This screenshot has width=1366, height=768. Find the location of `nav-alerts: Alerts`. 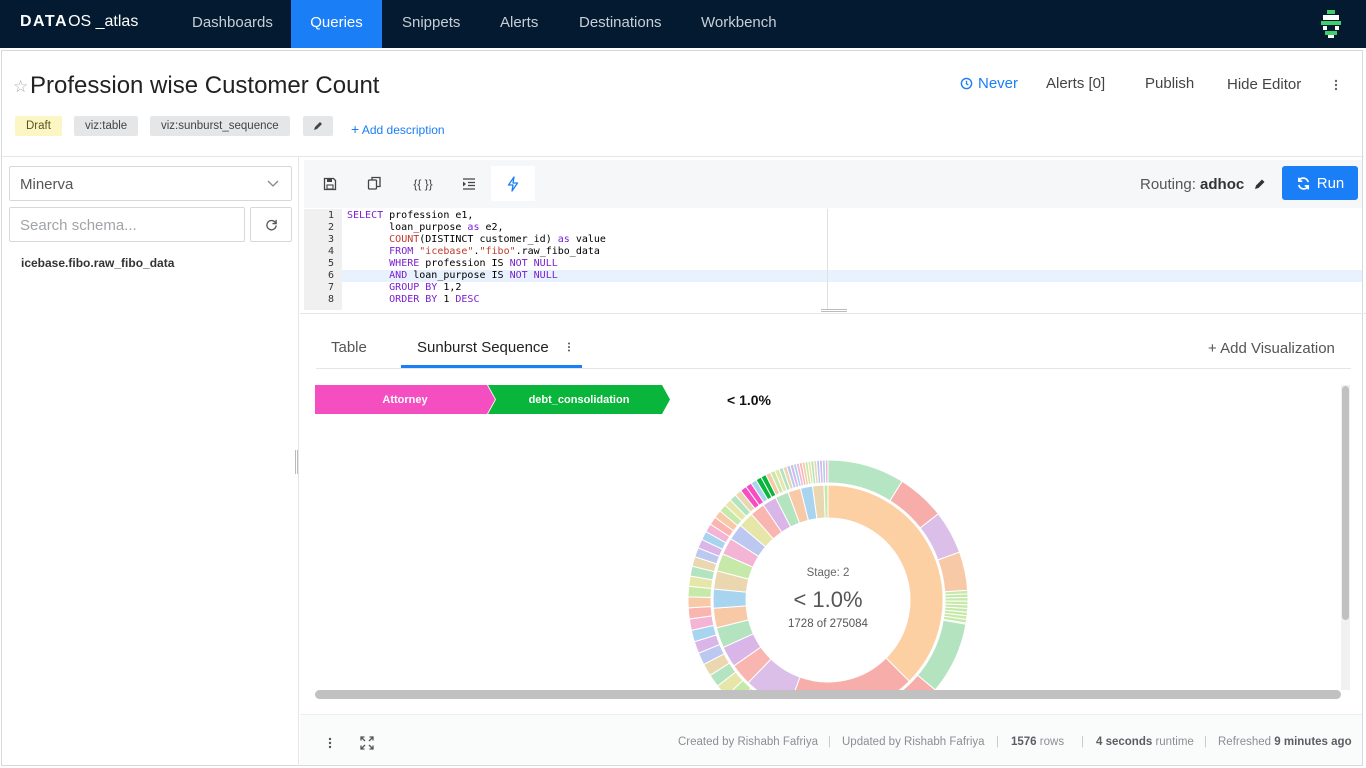

nav-alerts: Alerts is located at coordinates (519, 24).